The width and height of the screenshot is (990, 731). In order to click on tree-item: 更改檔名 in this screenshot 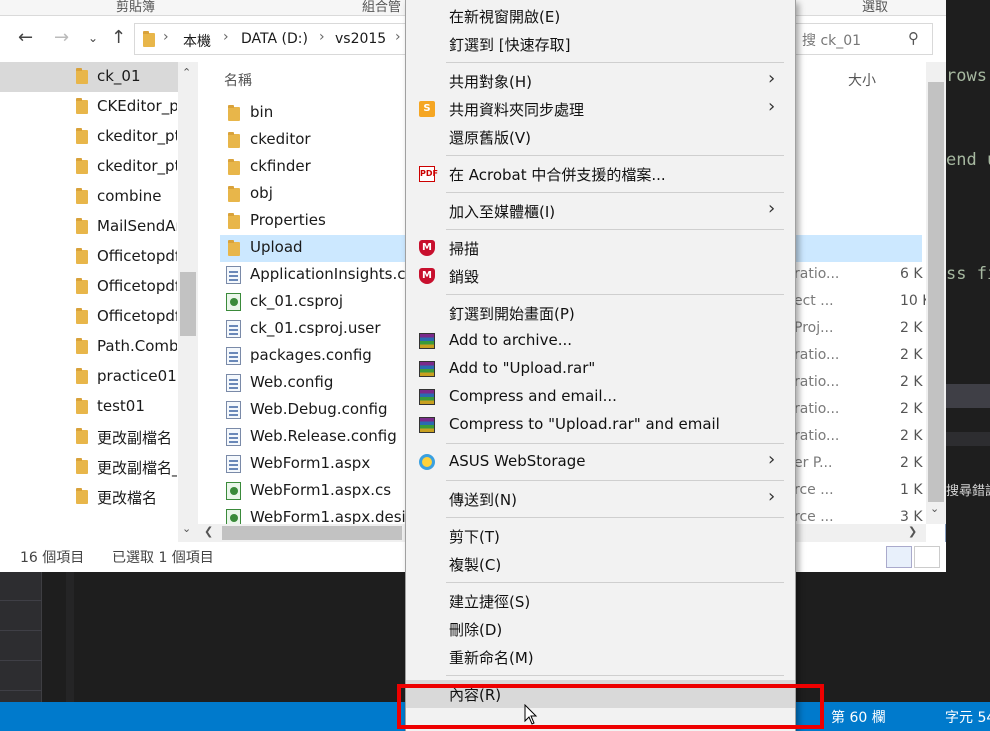, I will do `click(89, 497)`.